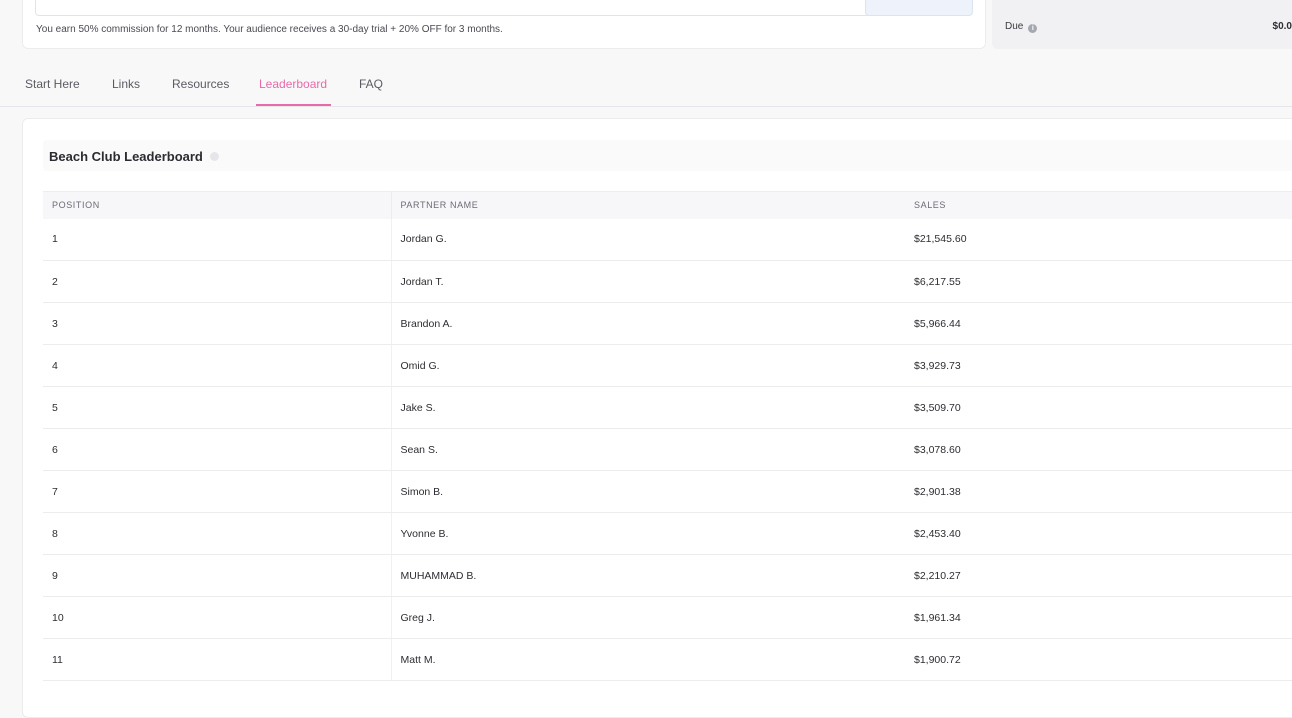 This screenshot has width=1292, height=718. Describe the element at coordinates (648, 533) in the screenshot. I see `partner-name-cell: Yvonne B.` at that location.